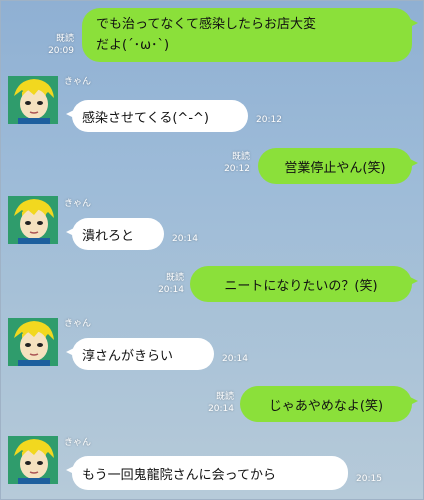 This screenshot has height=500, width=424. I want to click on message-bubble-sent: でも治ってなくて感染したらお店大変 だよ(´･ω･`), so click(250, 35).